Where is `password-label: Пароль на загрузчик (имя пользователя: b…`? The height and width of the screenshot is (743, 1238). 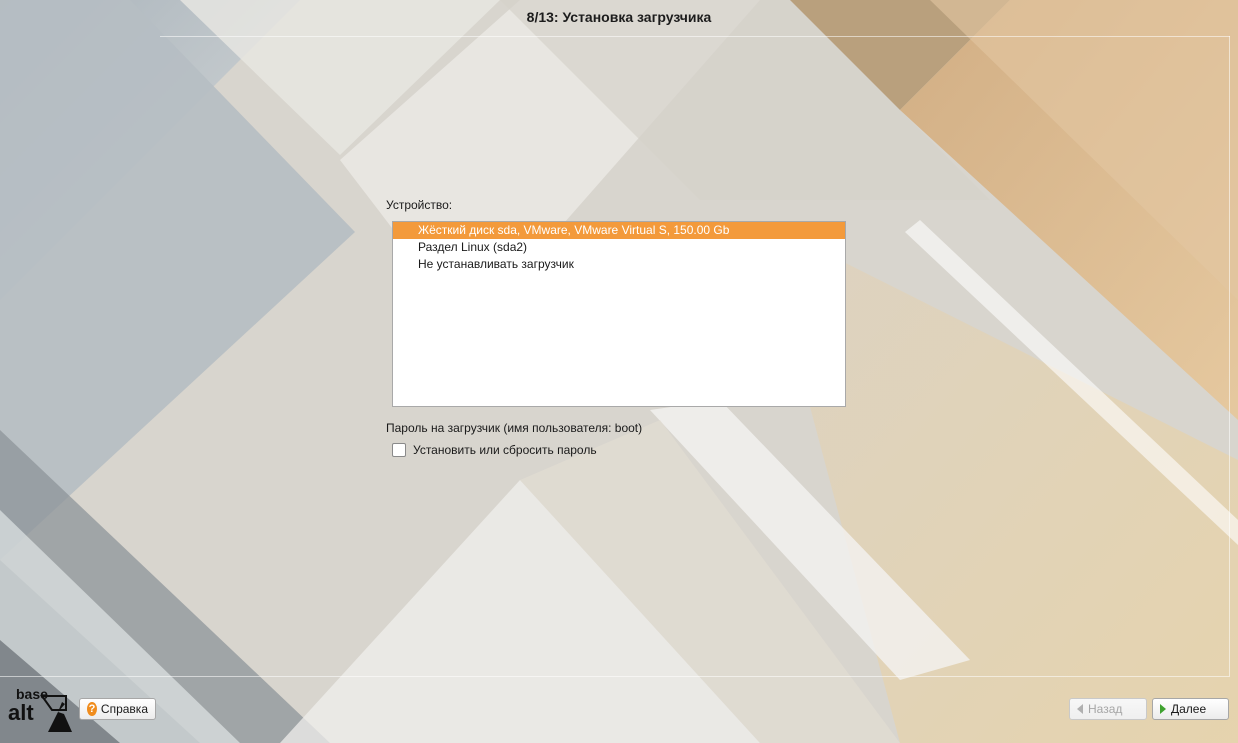
password-label: Пароль на загрузчик (имя пользователя: b… is located at coordinates (514, 428).